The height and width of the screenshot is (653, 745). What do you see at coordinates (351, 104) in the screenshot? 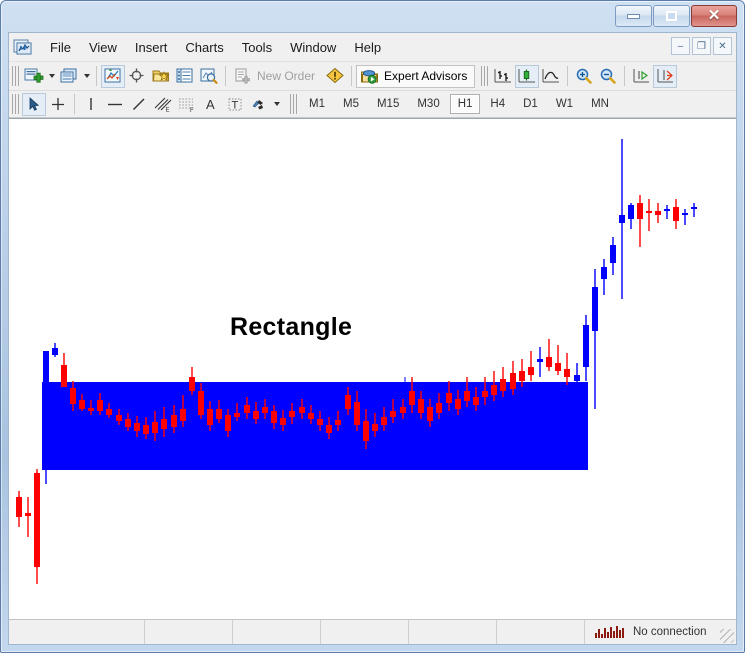
I see `timeframe-m5: M5` at bounding box center [351, 104].